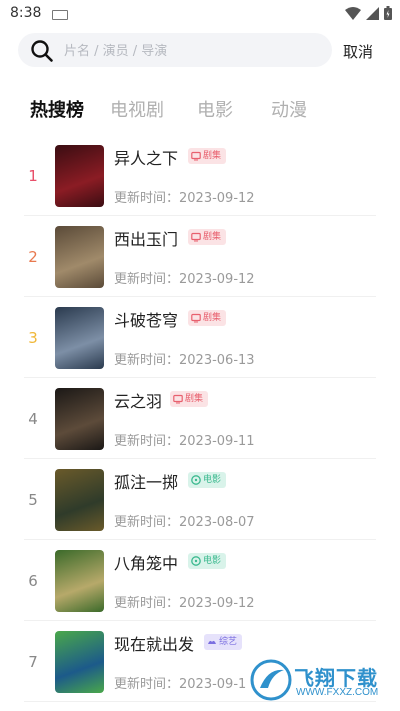 The width and height of the screenshot is (400, 711). I want to click on status-icons, so click(368, 13).